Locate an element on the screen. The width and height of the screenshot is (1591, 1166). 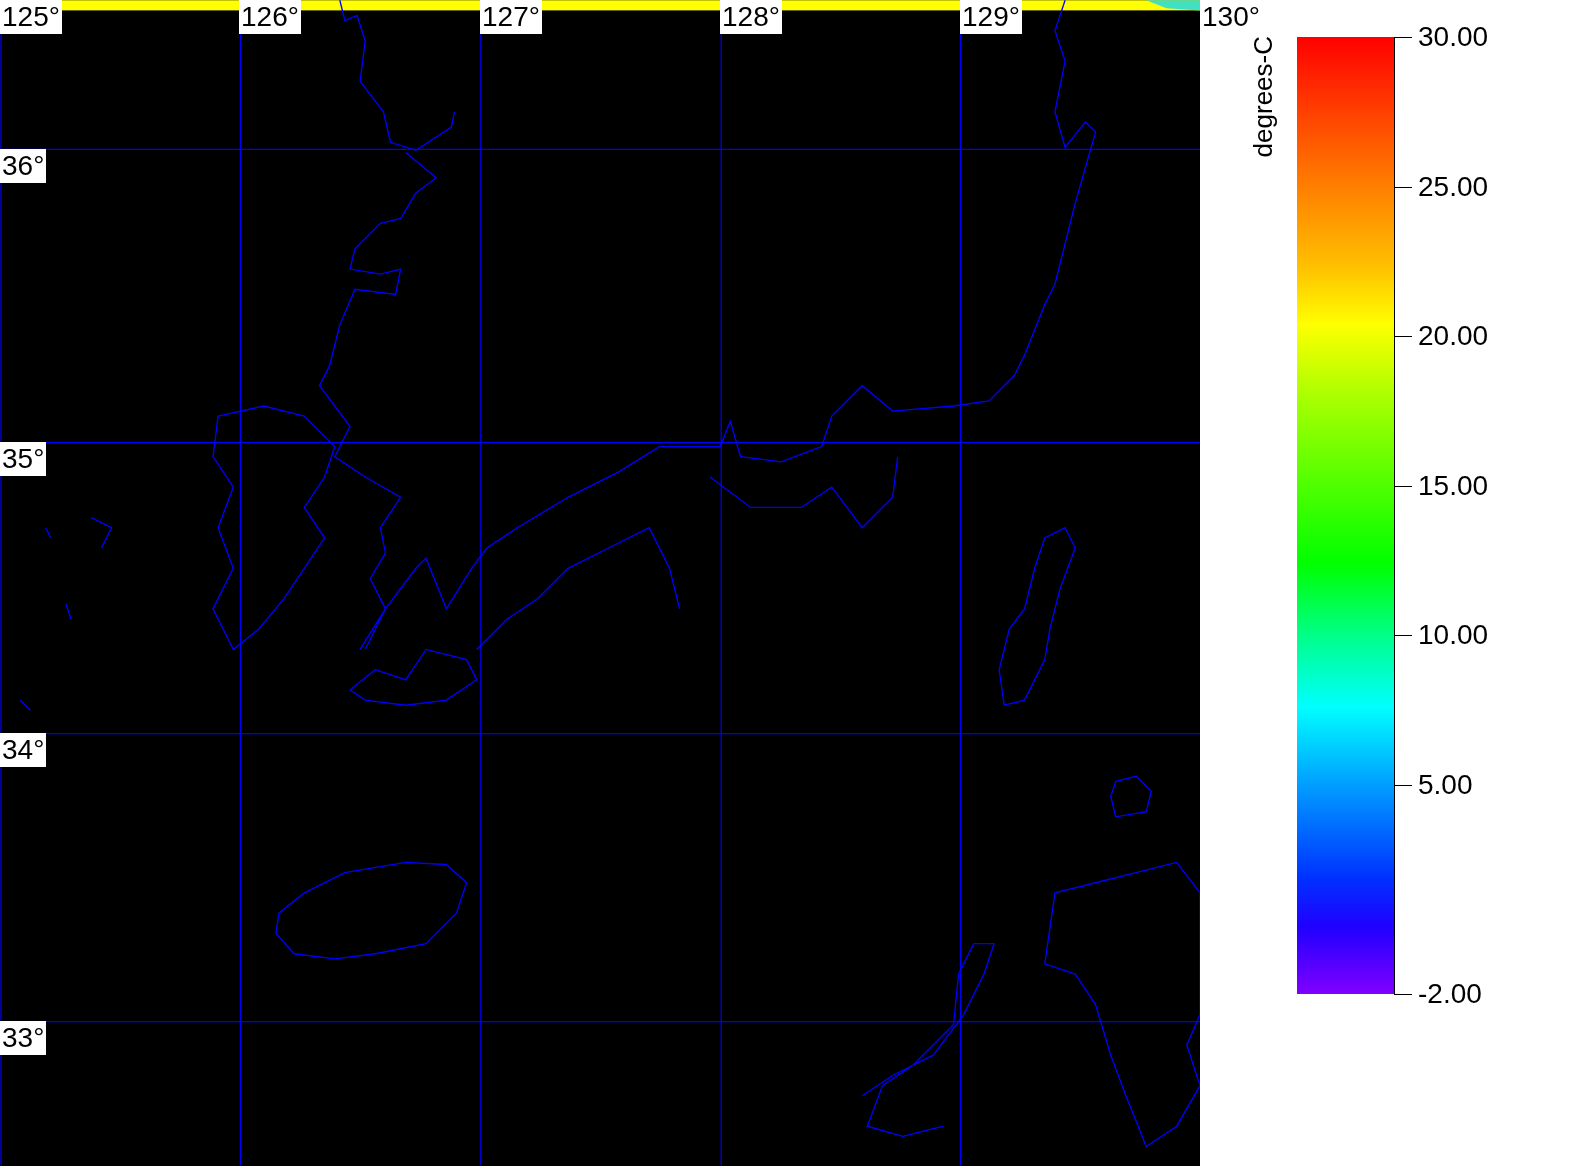
latitude-label: 33° is located at coordinates (23, 1038).